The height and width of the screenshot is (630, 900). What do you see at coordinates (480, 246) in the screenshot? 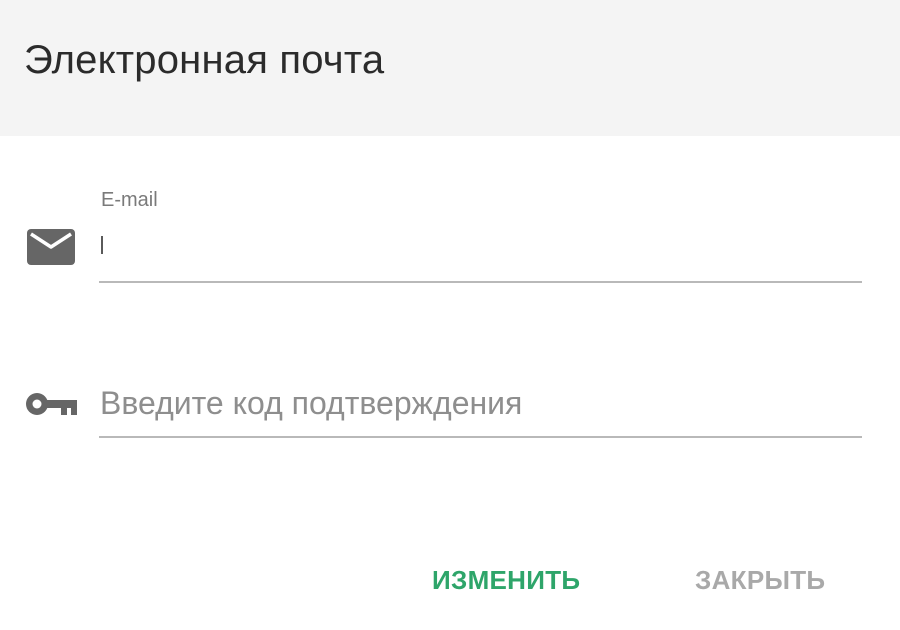
I see `email-field` at bounding box center [480, 246].